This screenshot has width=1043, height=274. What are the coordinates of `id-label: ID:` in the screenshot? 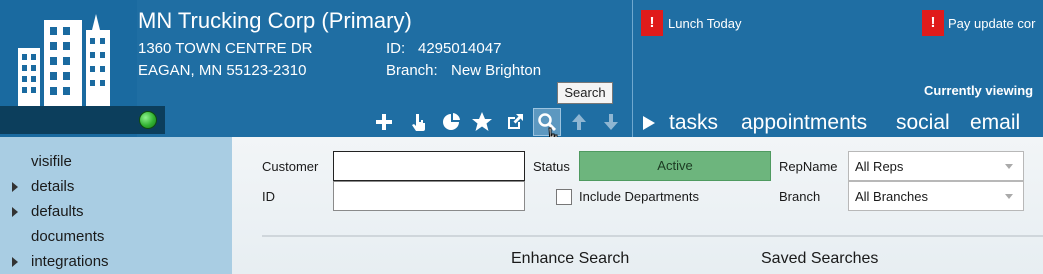 It's located at (396, 48).